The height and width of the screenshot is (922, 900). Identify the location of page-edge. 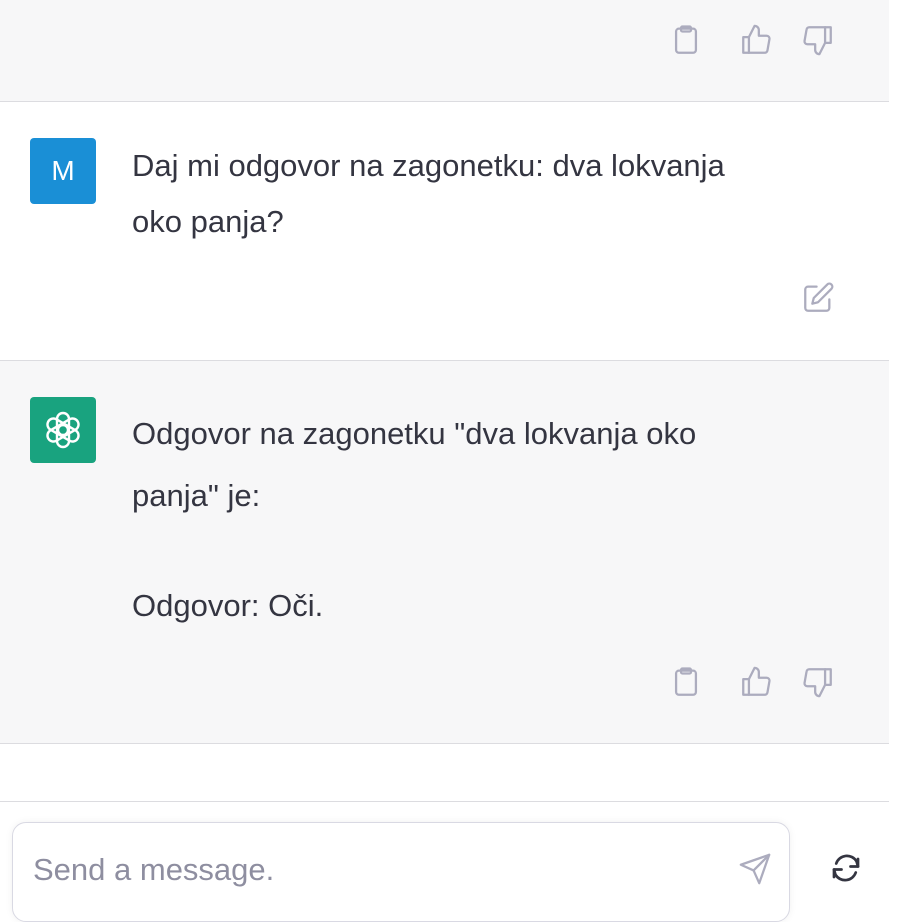
(894, 450).